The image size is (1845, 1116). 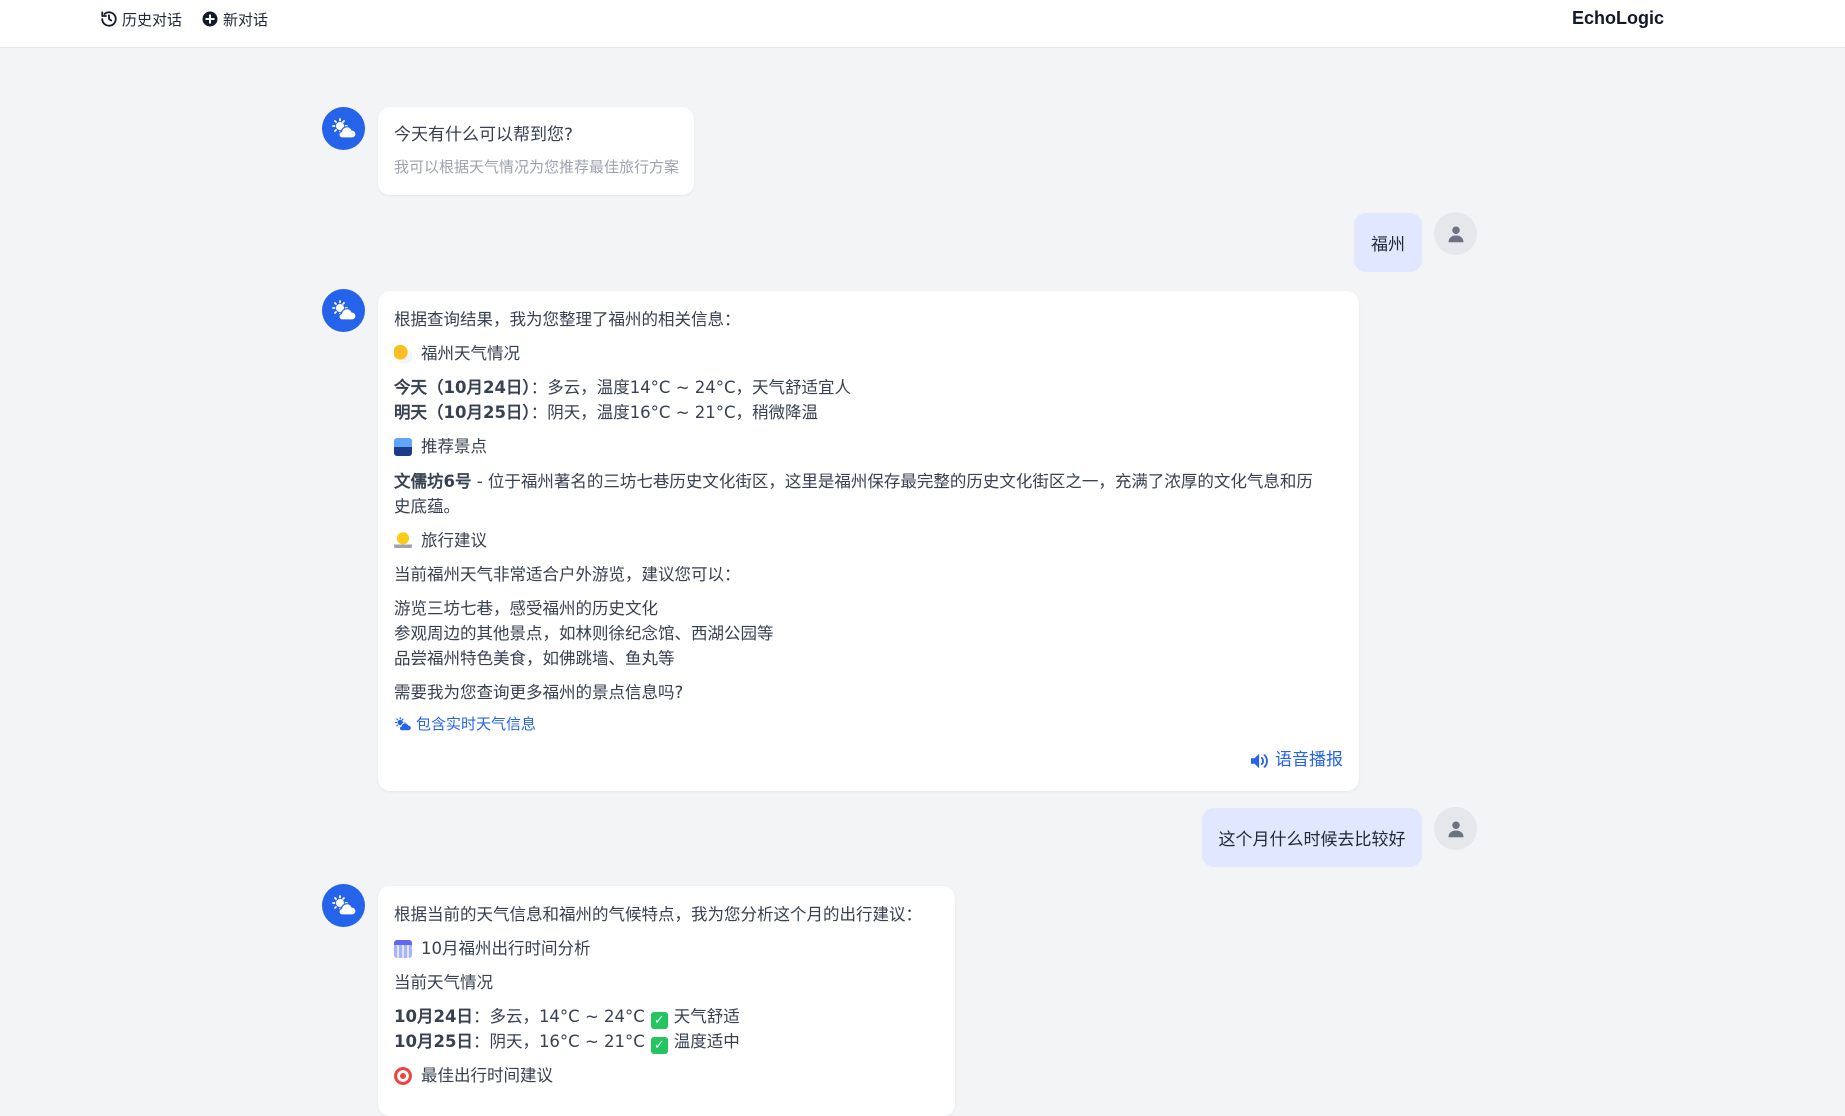 I want to click on lightbulb-icon, so click(x=403, y=540).